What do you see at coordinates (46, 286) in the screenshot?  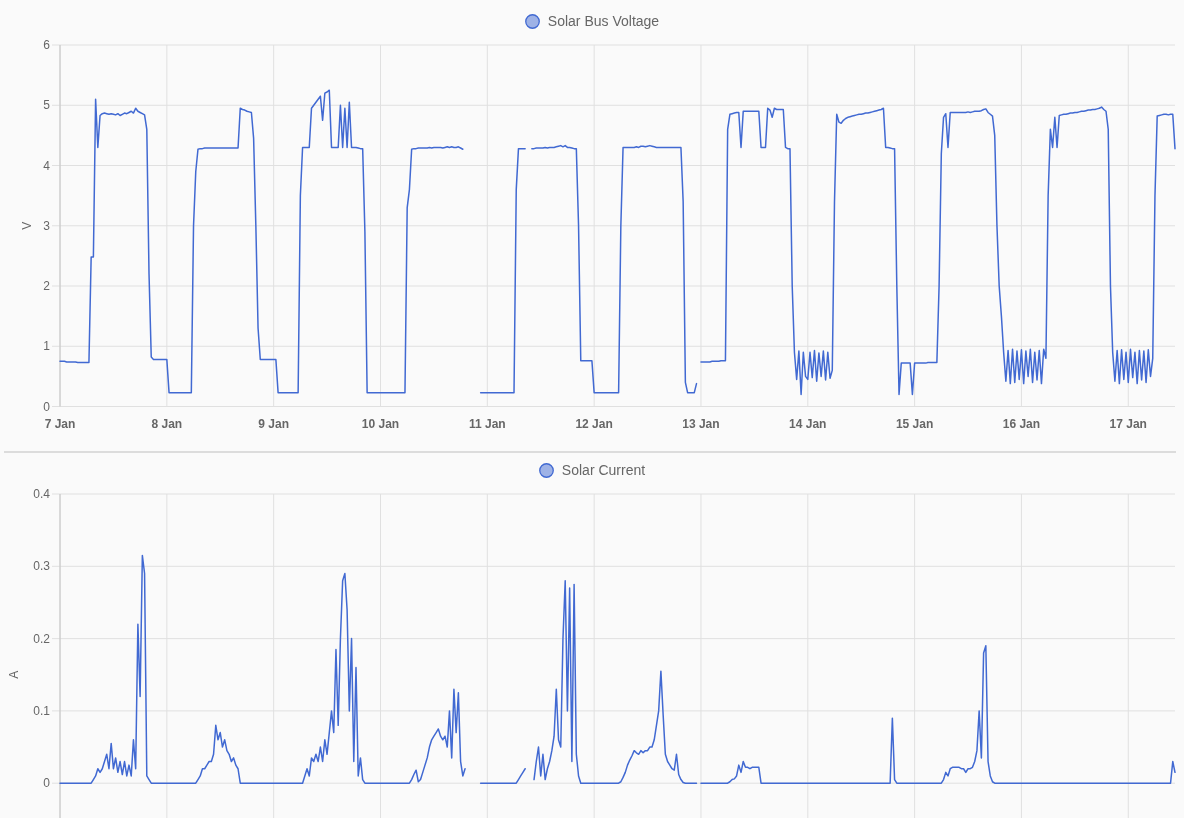 I see `y-tick-label: 2` at bounding box center [46, 286].